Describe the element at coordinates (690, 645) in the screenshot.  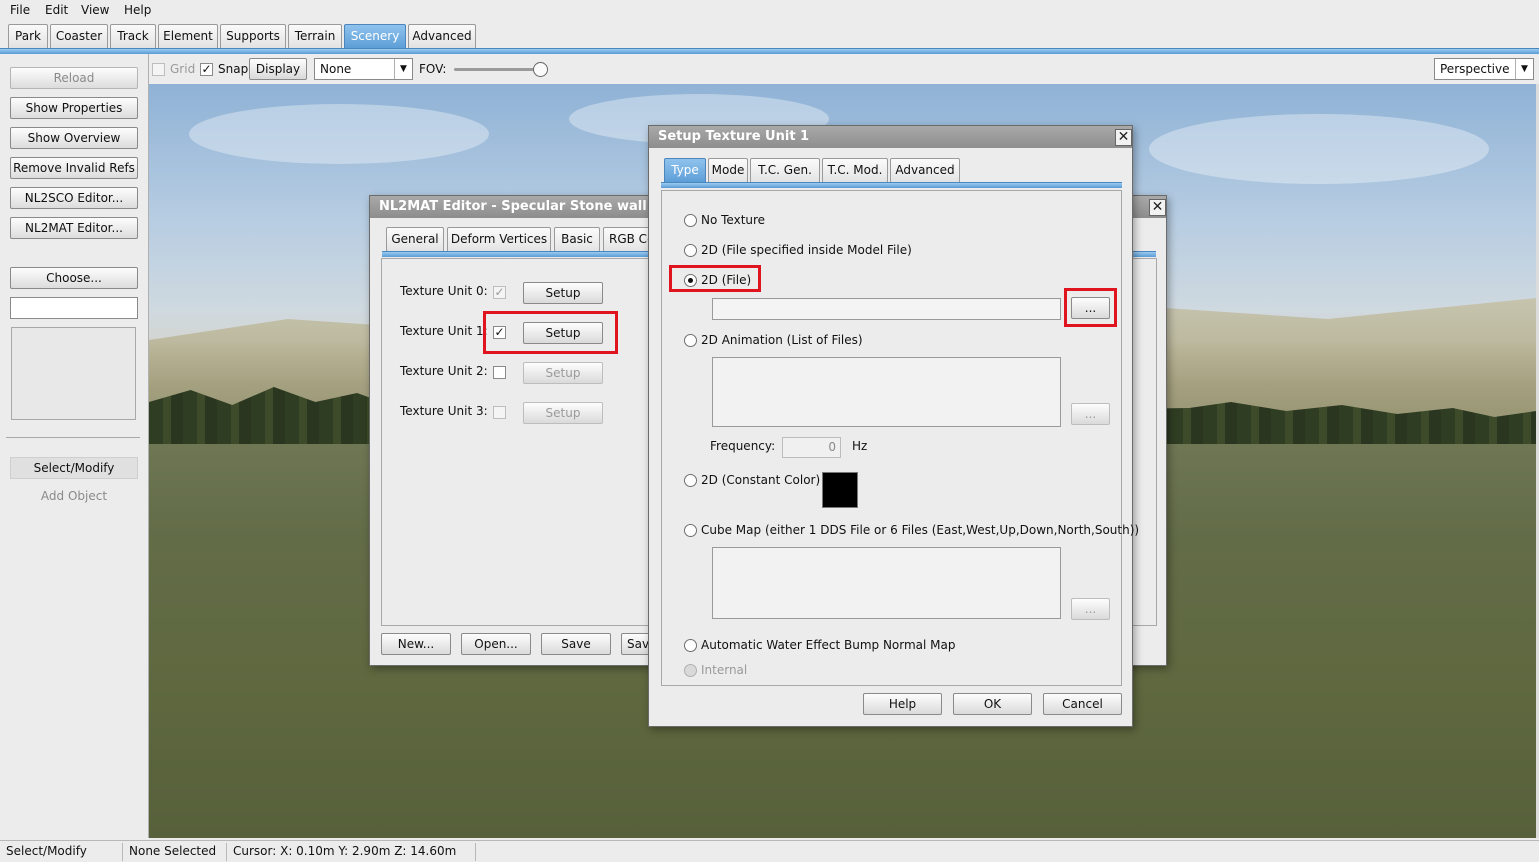
I see `water-bump-radio` at that location.